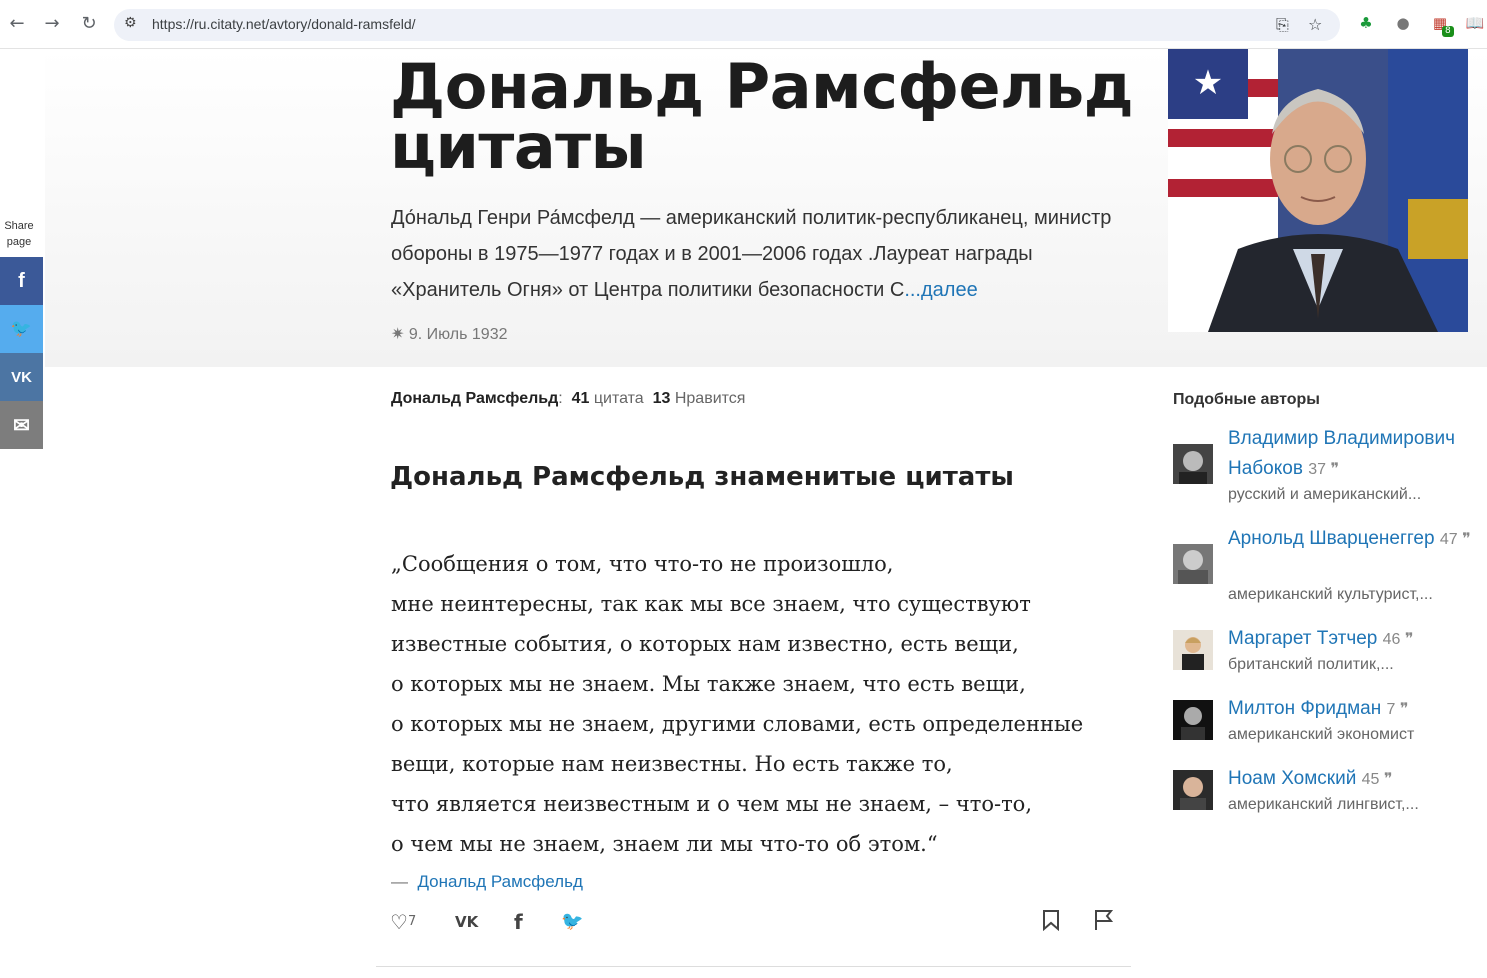  Describe the element at coordinates (568, 398) in the screenshot. I see `author-stats: Дональд Рамсфельд: 41 цитата 13 Нравится` at that location.